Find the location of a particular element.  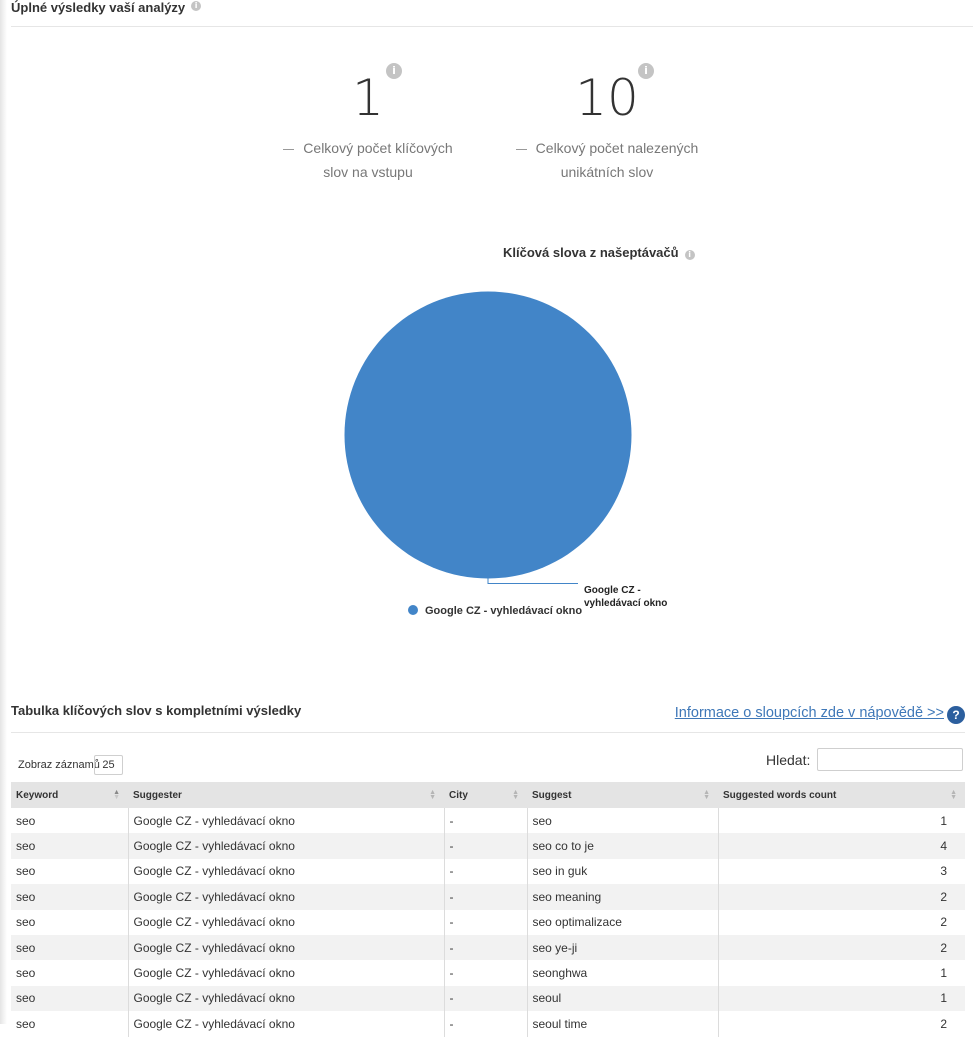

slice-data-label: Google CZ -vyhledávací okno is located at coordinates (625, 597).